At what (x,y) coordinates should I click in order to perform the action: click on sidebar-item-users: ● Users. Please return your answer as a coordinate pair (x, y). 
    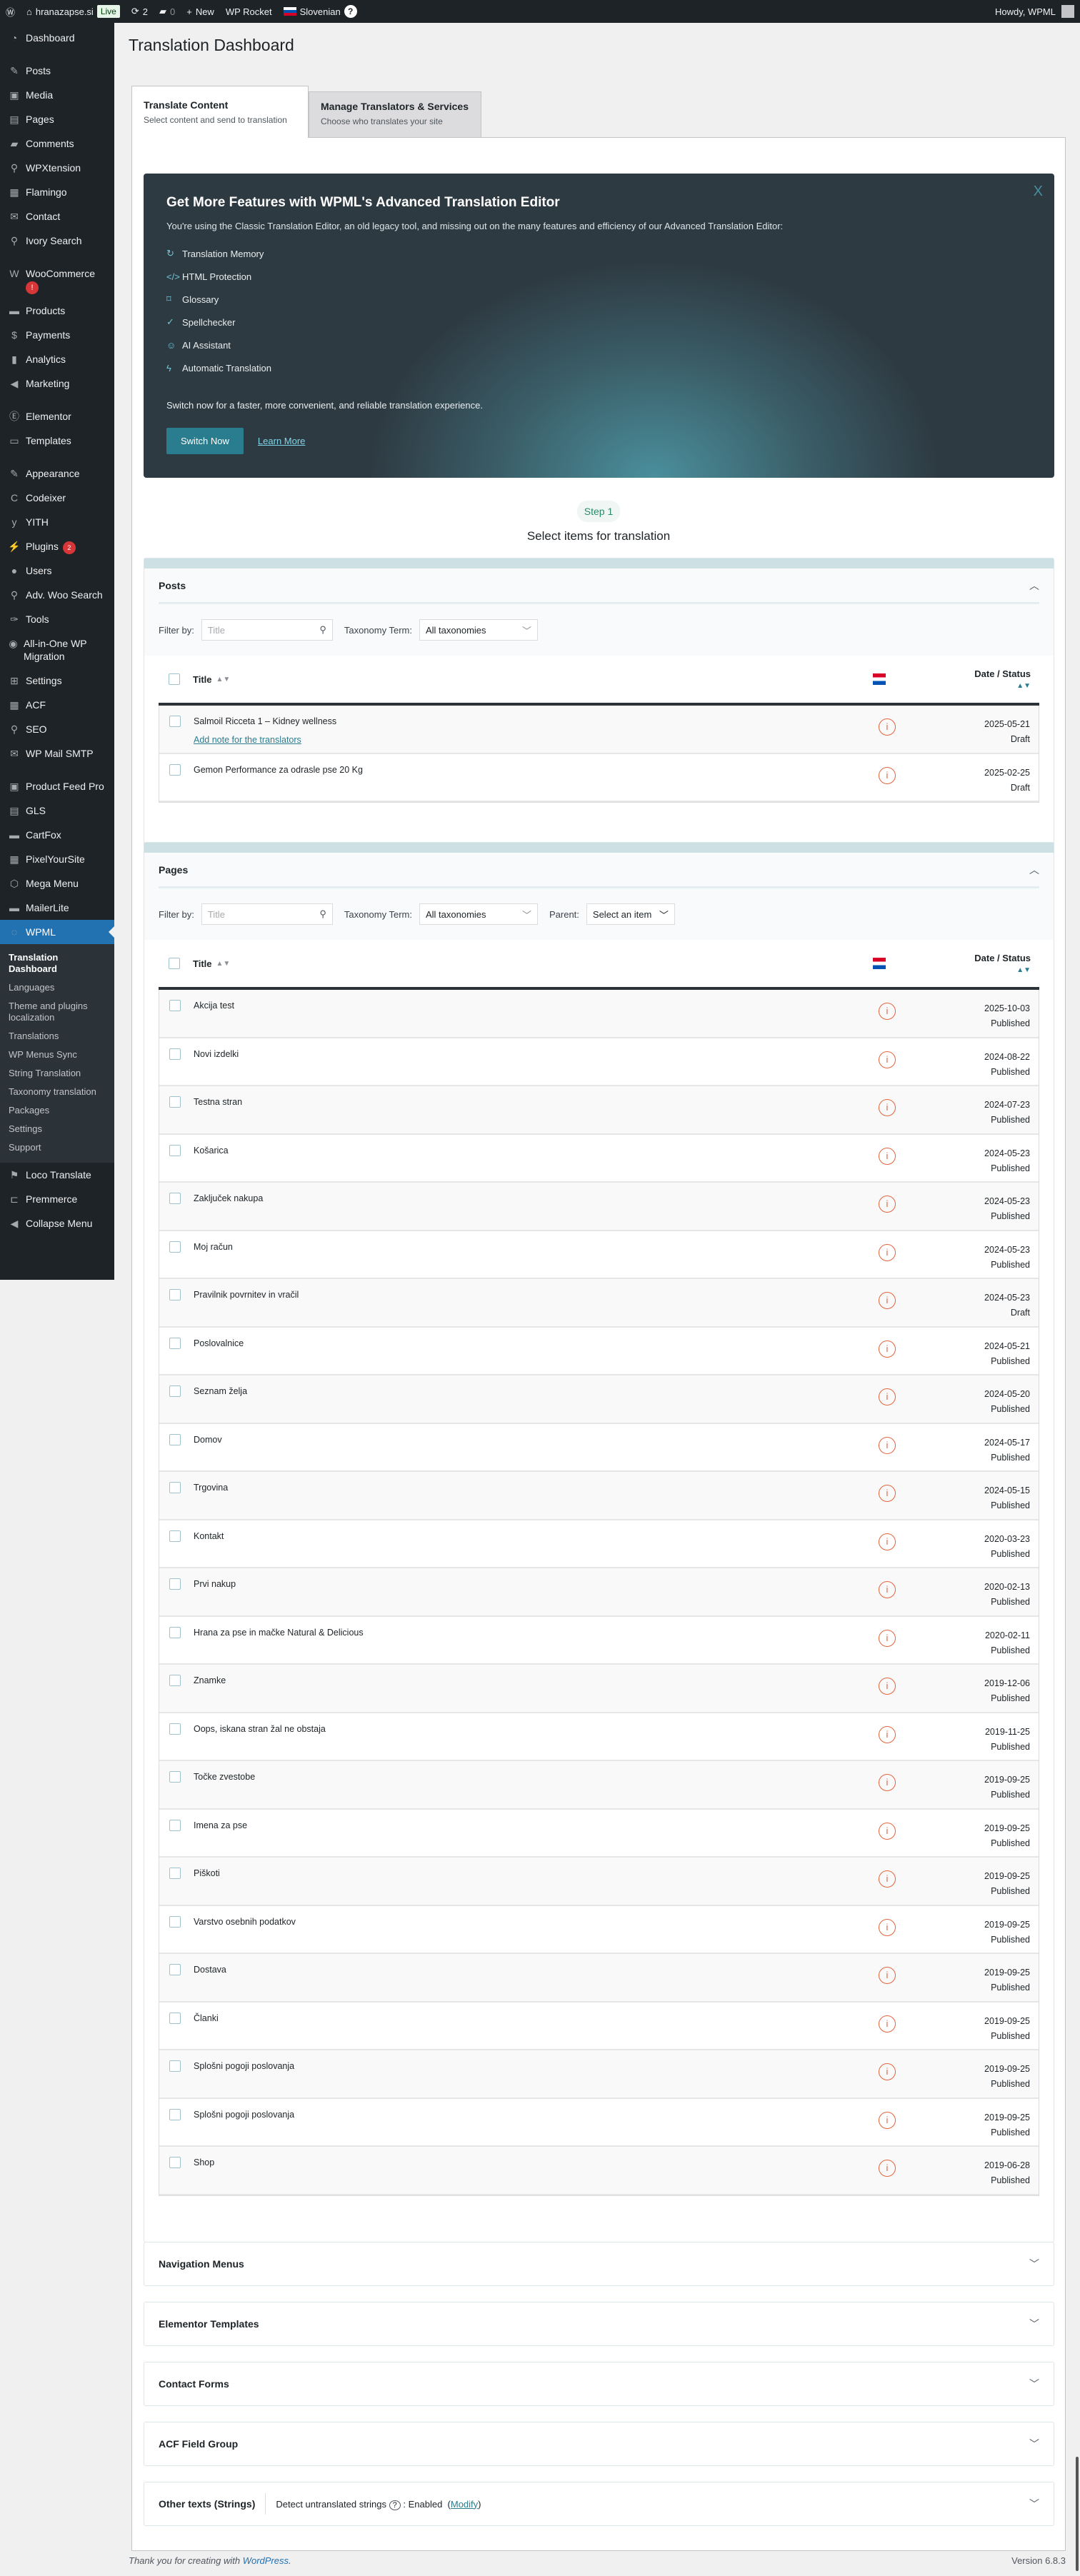
    Looking at the image, I should click on (57, 570).